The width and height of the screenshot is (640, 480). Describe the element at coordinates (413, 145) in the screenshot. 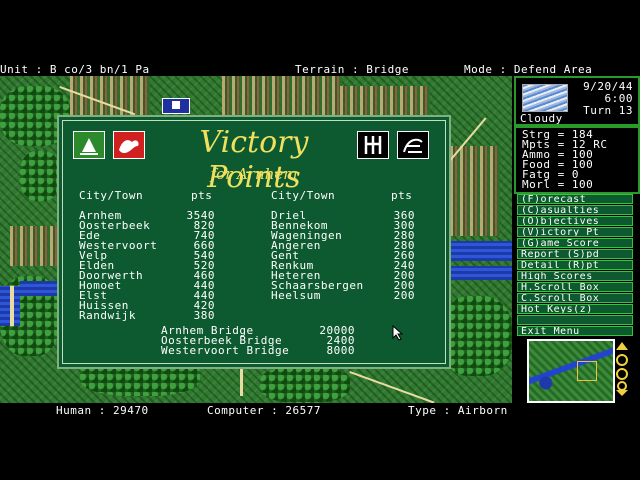

I see `corps-emblem-icon` at that location.